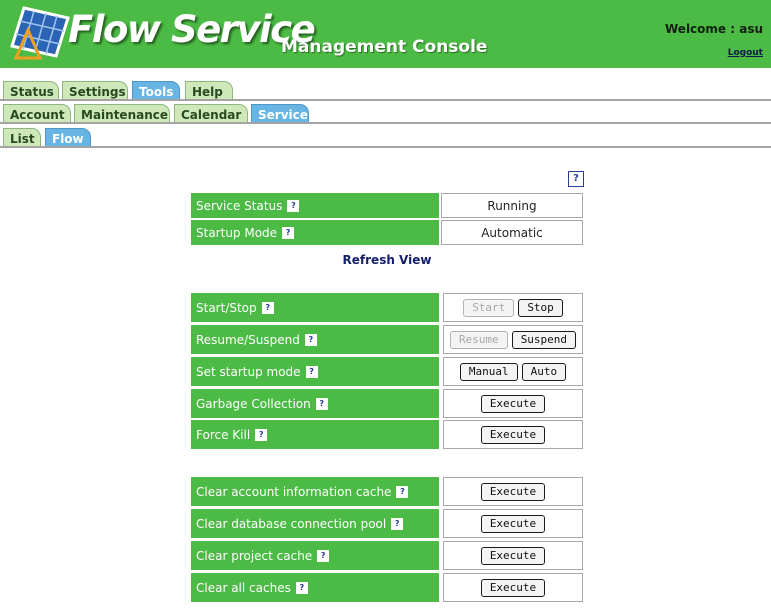 The height and width of the screenshot is (614, 771). I want to click on welcome-text: Welcome : asu, so click(714, 29).